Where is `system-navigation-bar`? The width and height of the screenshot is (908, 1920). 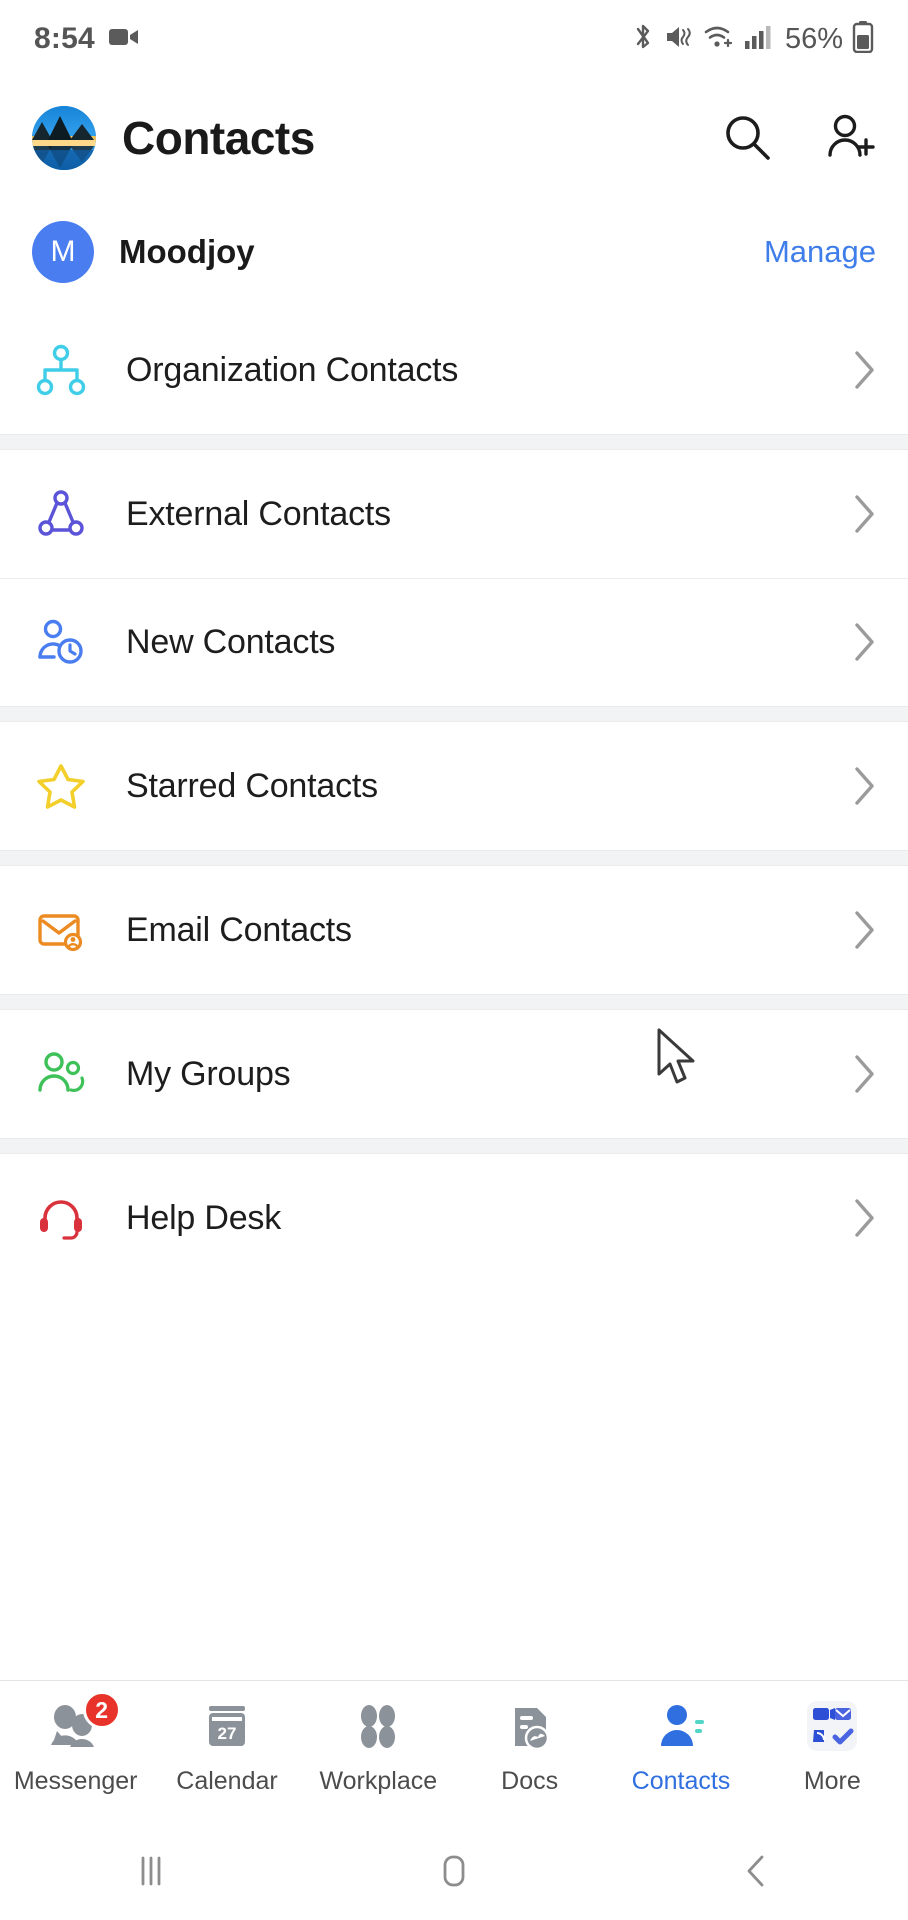
system-navigation-bar is located at coordinates (454, 1871).